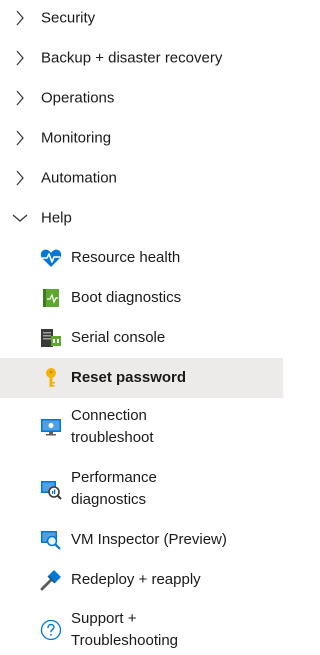 The image size is (320, 655). Describe the element at coordinates (141, 98) in the screenshot. I see `nav-group-operations: Operations` at that location.